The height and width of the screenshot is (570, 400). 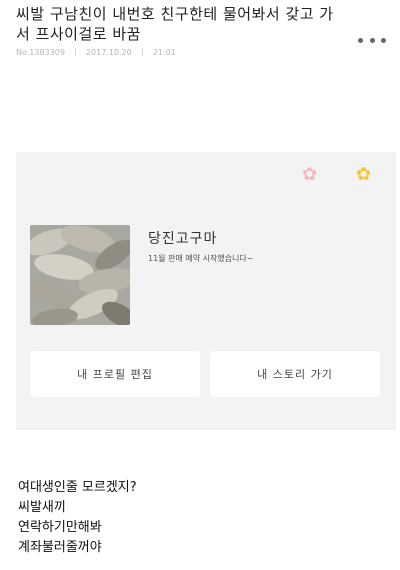 I want to click on profile-status-message: 11월 판매 예약 시작했습니다~, so click(x=201, y=258).